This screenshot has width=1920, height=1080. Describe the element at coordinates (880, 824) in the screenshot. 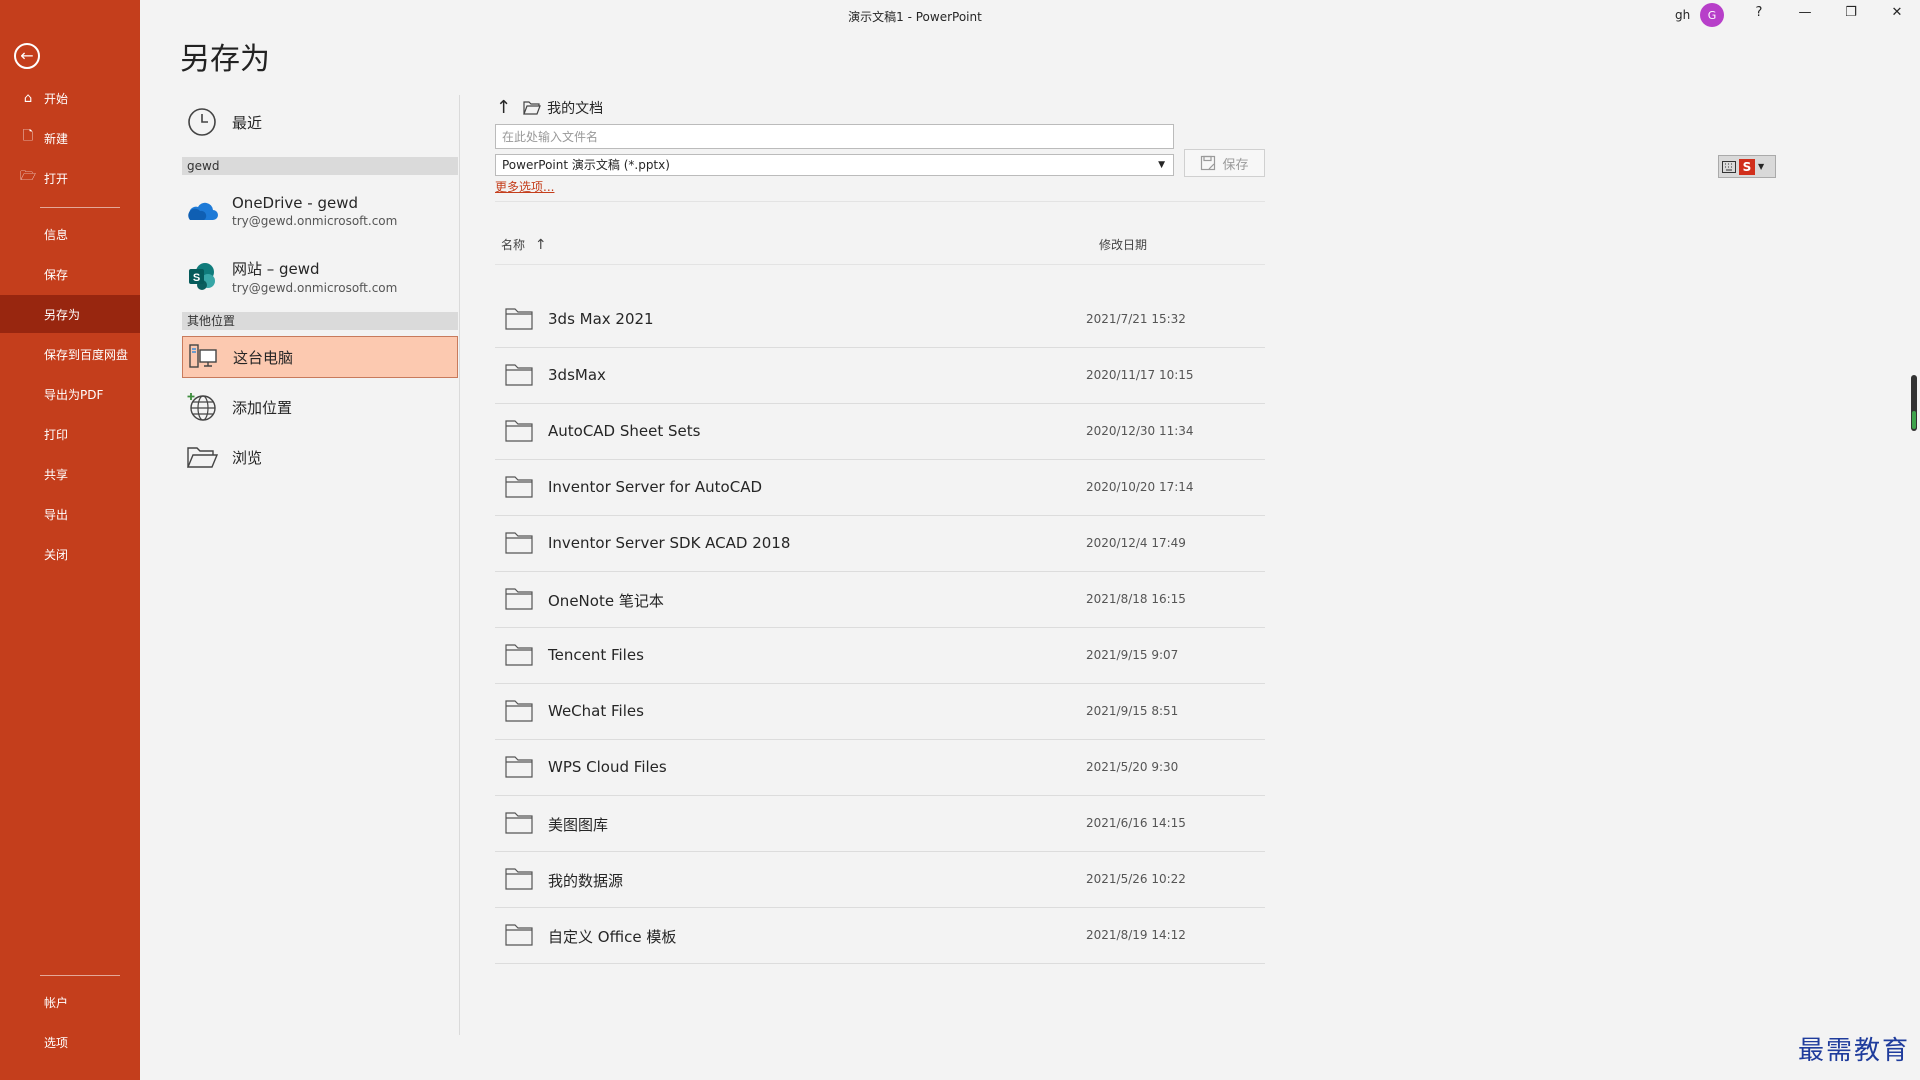

I see `file-row: 美图图库 2021/6/16 14:15` at that location.